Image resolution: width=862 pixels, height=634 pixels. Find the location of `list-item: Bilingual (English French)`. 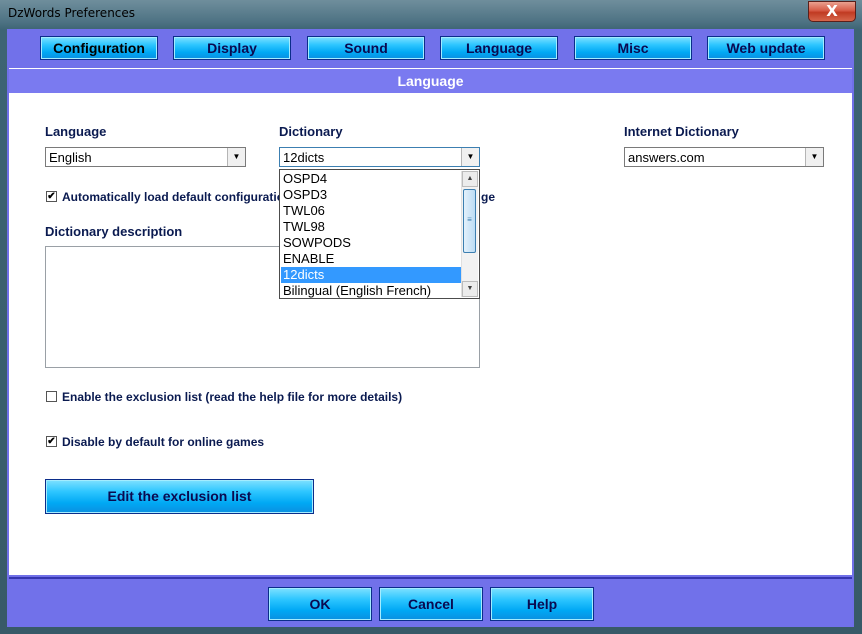

list-item: Bilingual (English French) is located at coordinates (371, 291).